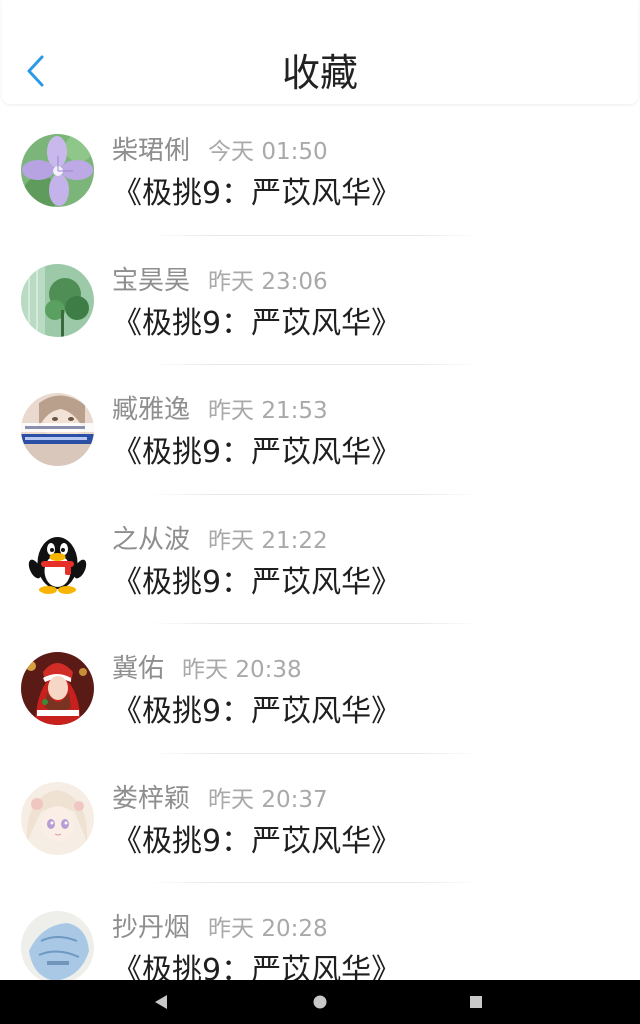  I want to click on circle-home-icon, so click(320, 1002).